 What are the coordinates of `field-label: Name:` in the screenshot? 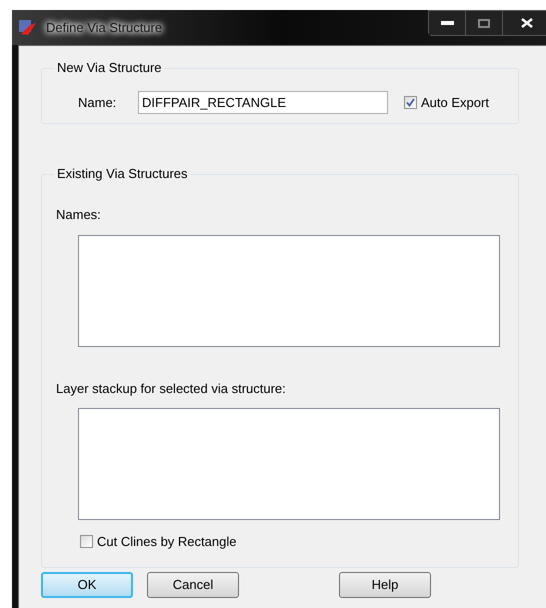 It's located at (98, 103).